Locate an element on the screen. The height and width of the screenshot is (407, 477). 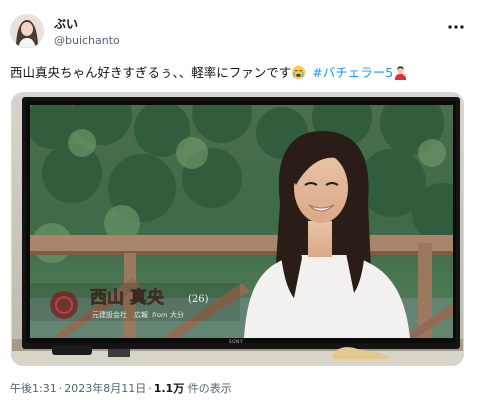
hashtag-link: #バチェラー5 is located at coordinates (352, 72).